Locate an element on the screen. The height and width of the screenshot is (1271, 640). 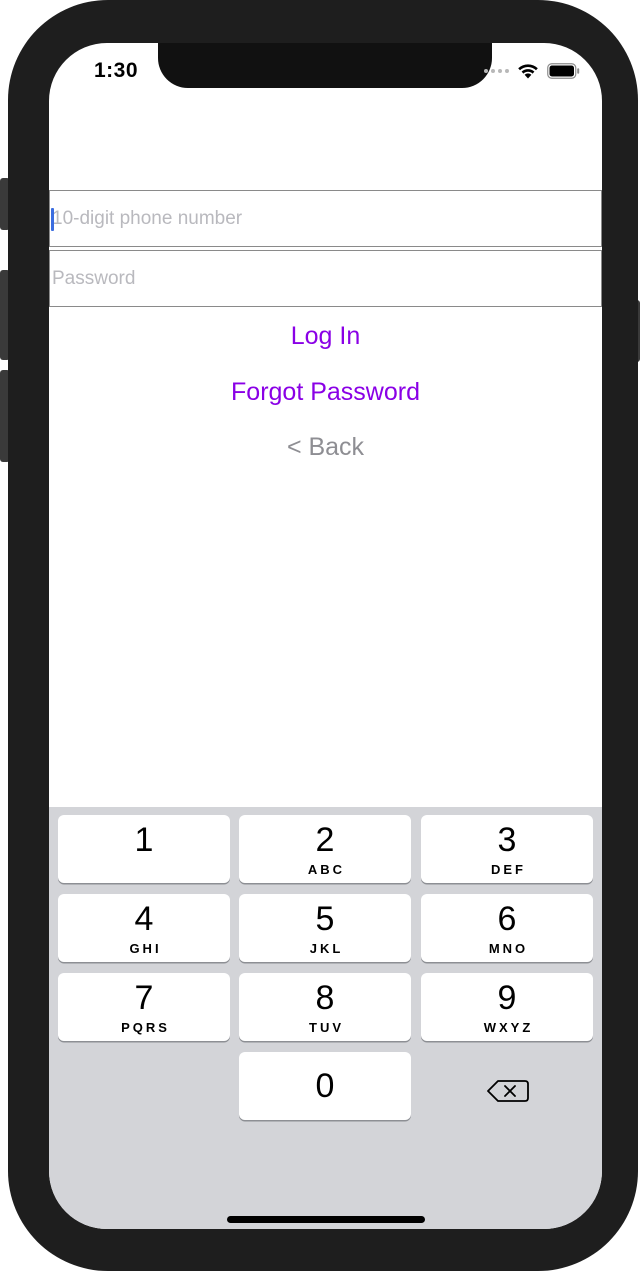
key-letters: WXYZ is located at coordinates (508, 1027).